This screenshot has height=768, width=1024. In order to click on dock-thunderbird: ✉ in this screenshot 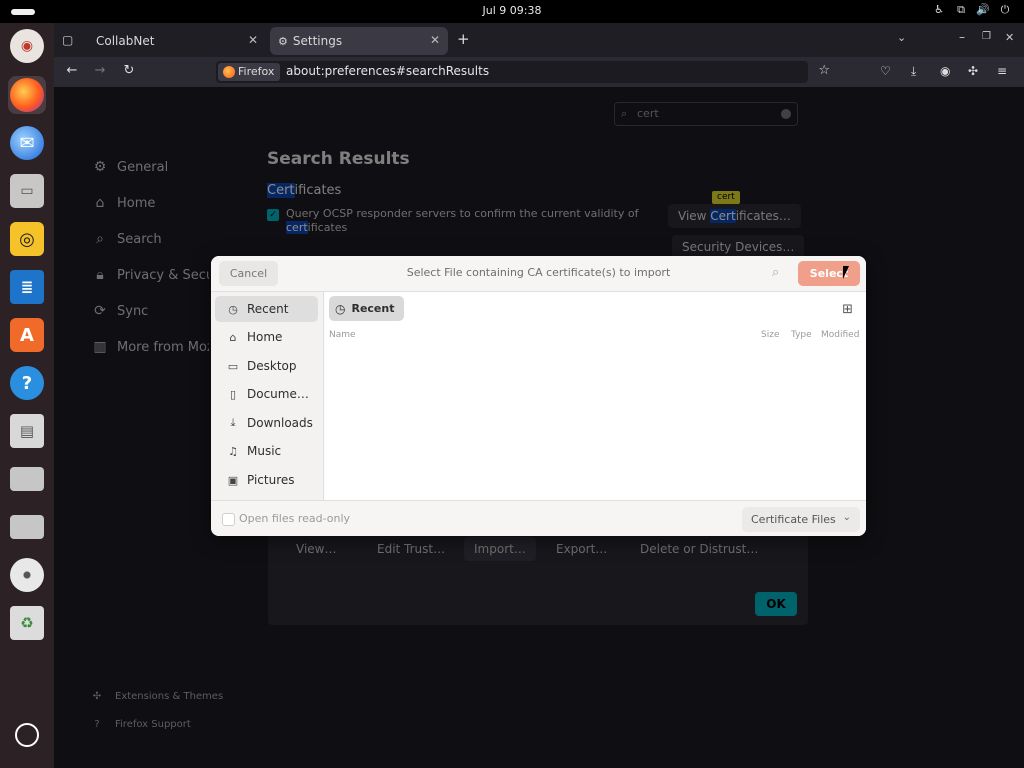, I will do `click(27, 143)`.